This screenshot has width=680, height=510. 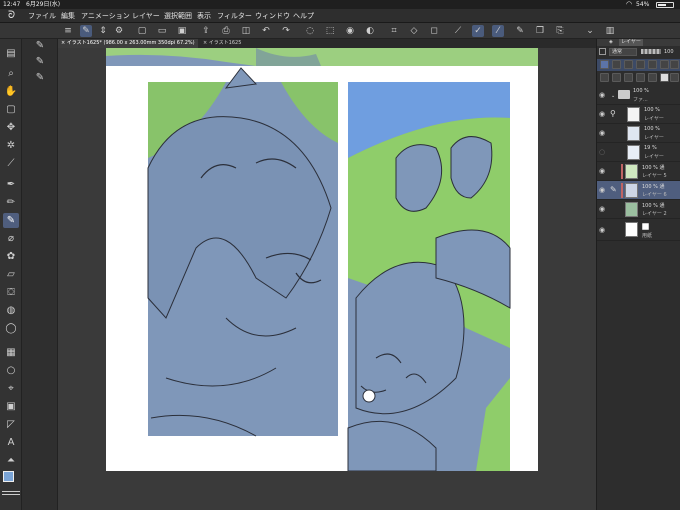 I want to click on pen-icon: ✒, so click(x=11, y=184).